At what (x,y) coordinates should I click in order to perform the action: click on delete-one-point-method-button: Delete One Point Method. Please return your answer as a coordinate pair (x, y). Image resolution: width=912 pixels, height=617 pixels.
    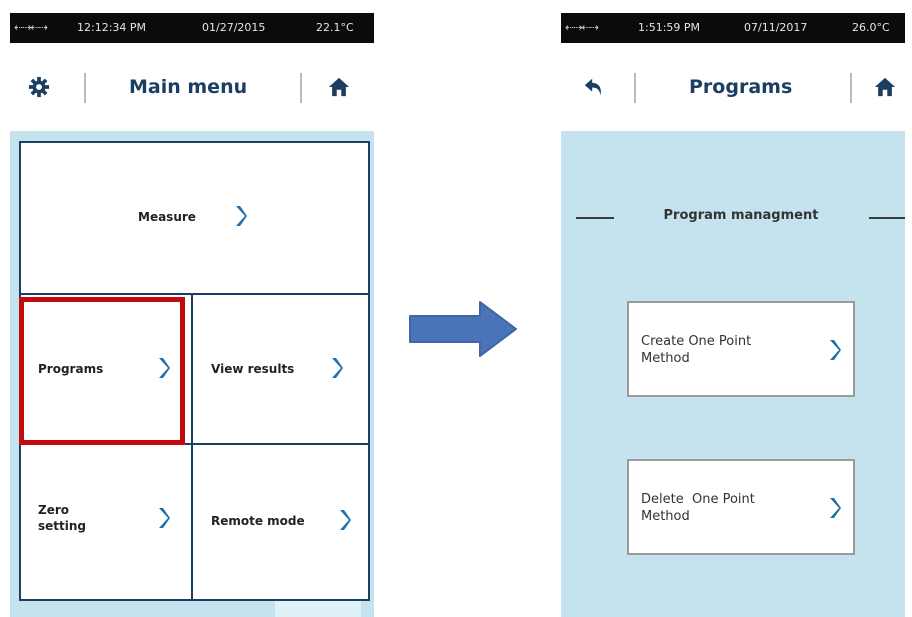
    Looking at the image, I should click on (741, 507).